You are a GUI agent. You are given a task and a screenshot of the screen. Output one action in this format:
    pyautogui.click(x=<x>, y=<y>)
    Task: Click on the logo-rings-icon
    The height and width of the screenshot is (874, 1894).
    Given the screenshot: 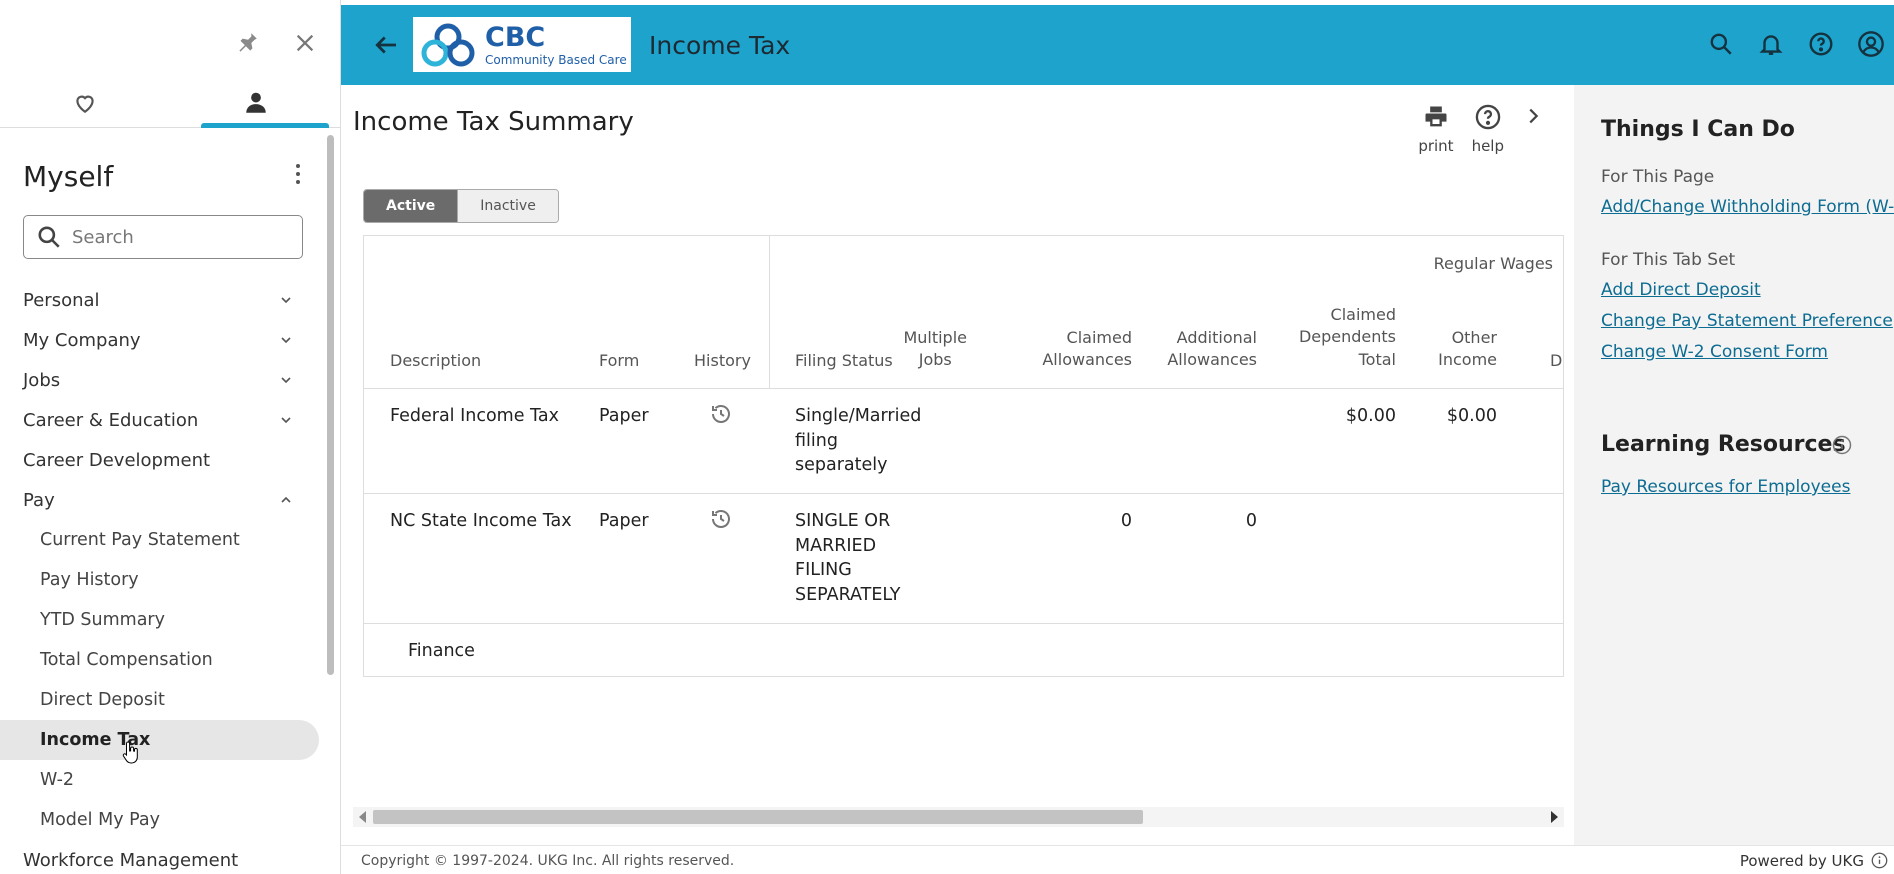 What is the action you would take?
    pyautogui.click(x=448, y=44)
    